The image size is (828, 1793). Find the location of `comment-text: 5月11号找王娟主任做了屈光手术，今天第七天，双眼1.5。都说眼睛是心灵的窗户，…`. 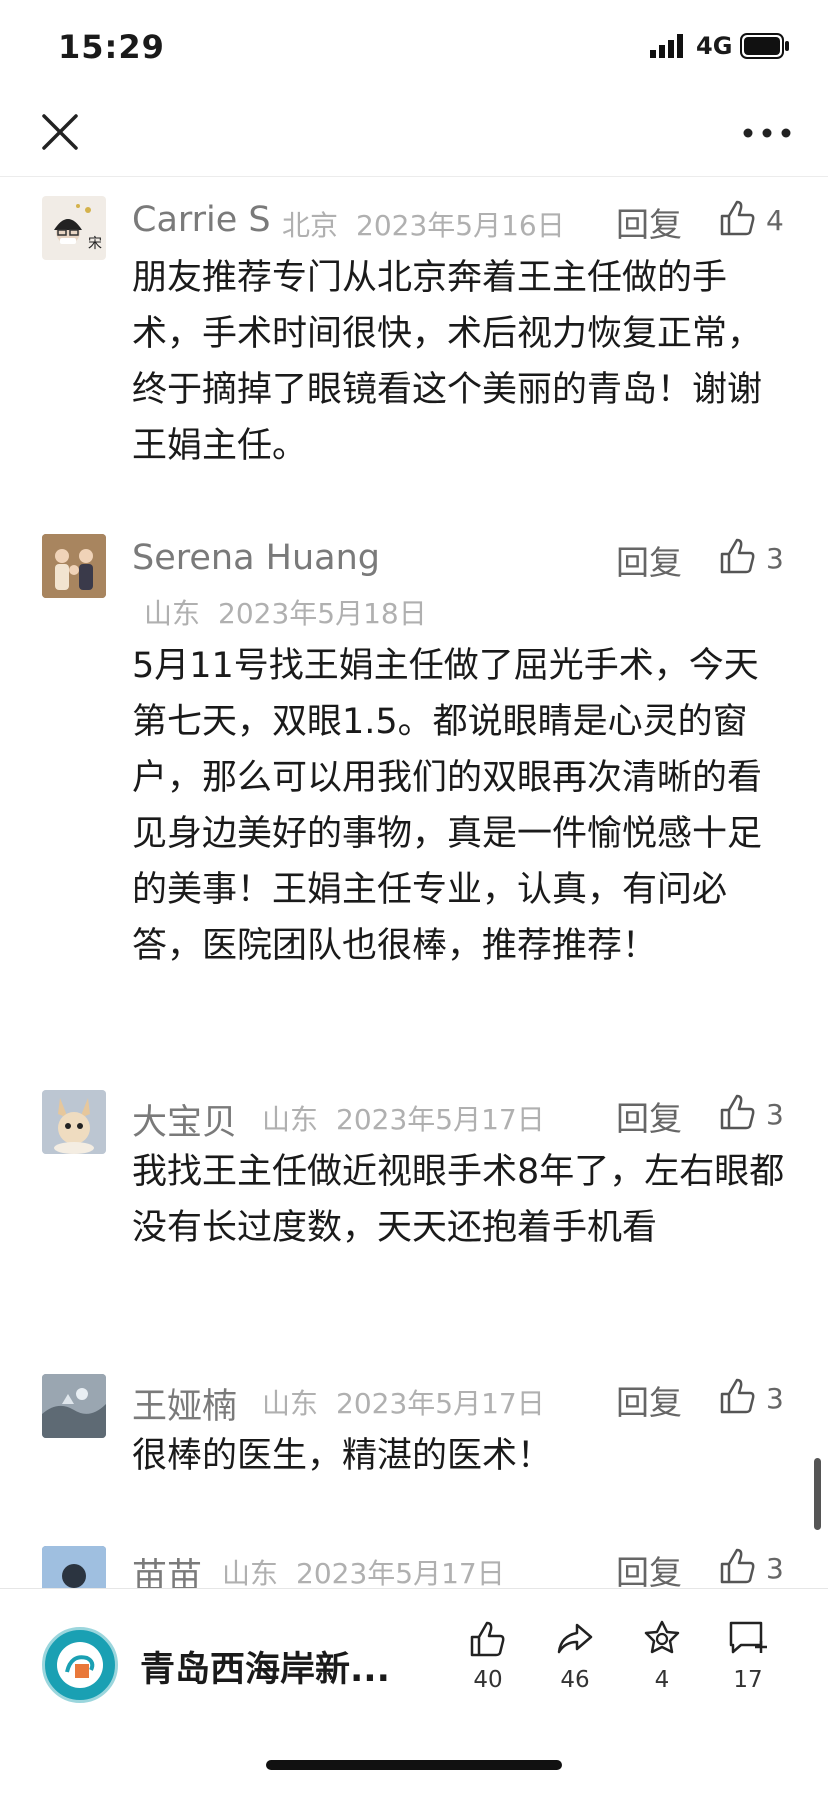

comment-text: 5月11号找王娟主任做了屈光手术，今天第七天，双眼1.5。都说眼睛是心灵的窗户，… is located at coordinates (447, 806).